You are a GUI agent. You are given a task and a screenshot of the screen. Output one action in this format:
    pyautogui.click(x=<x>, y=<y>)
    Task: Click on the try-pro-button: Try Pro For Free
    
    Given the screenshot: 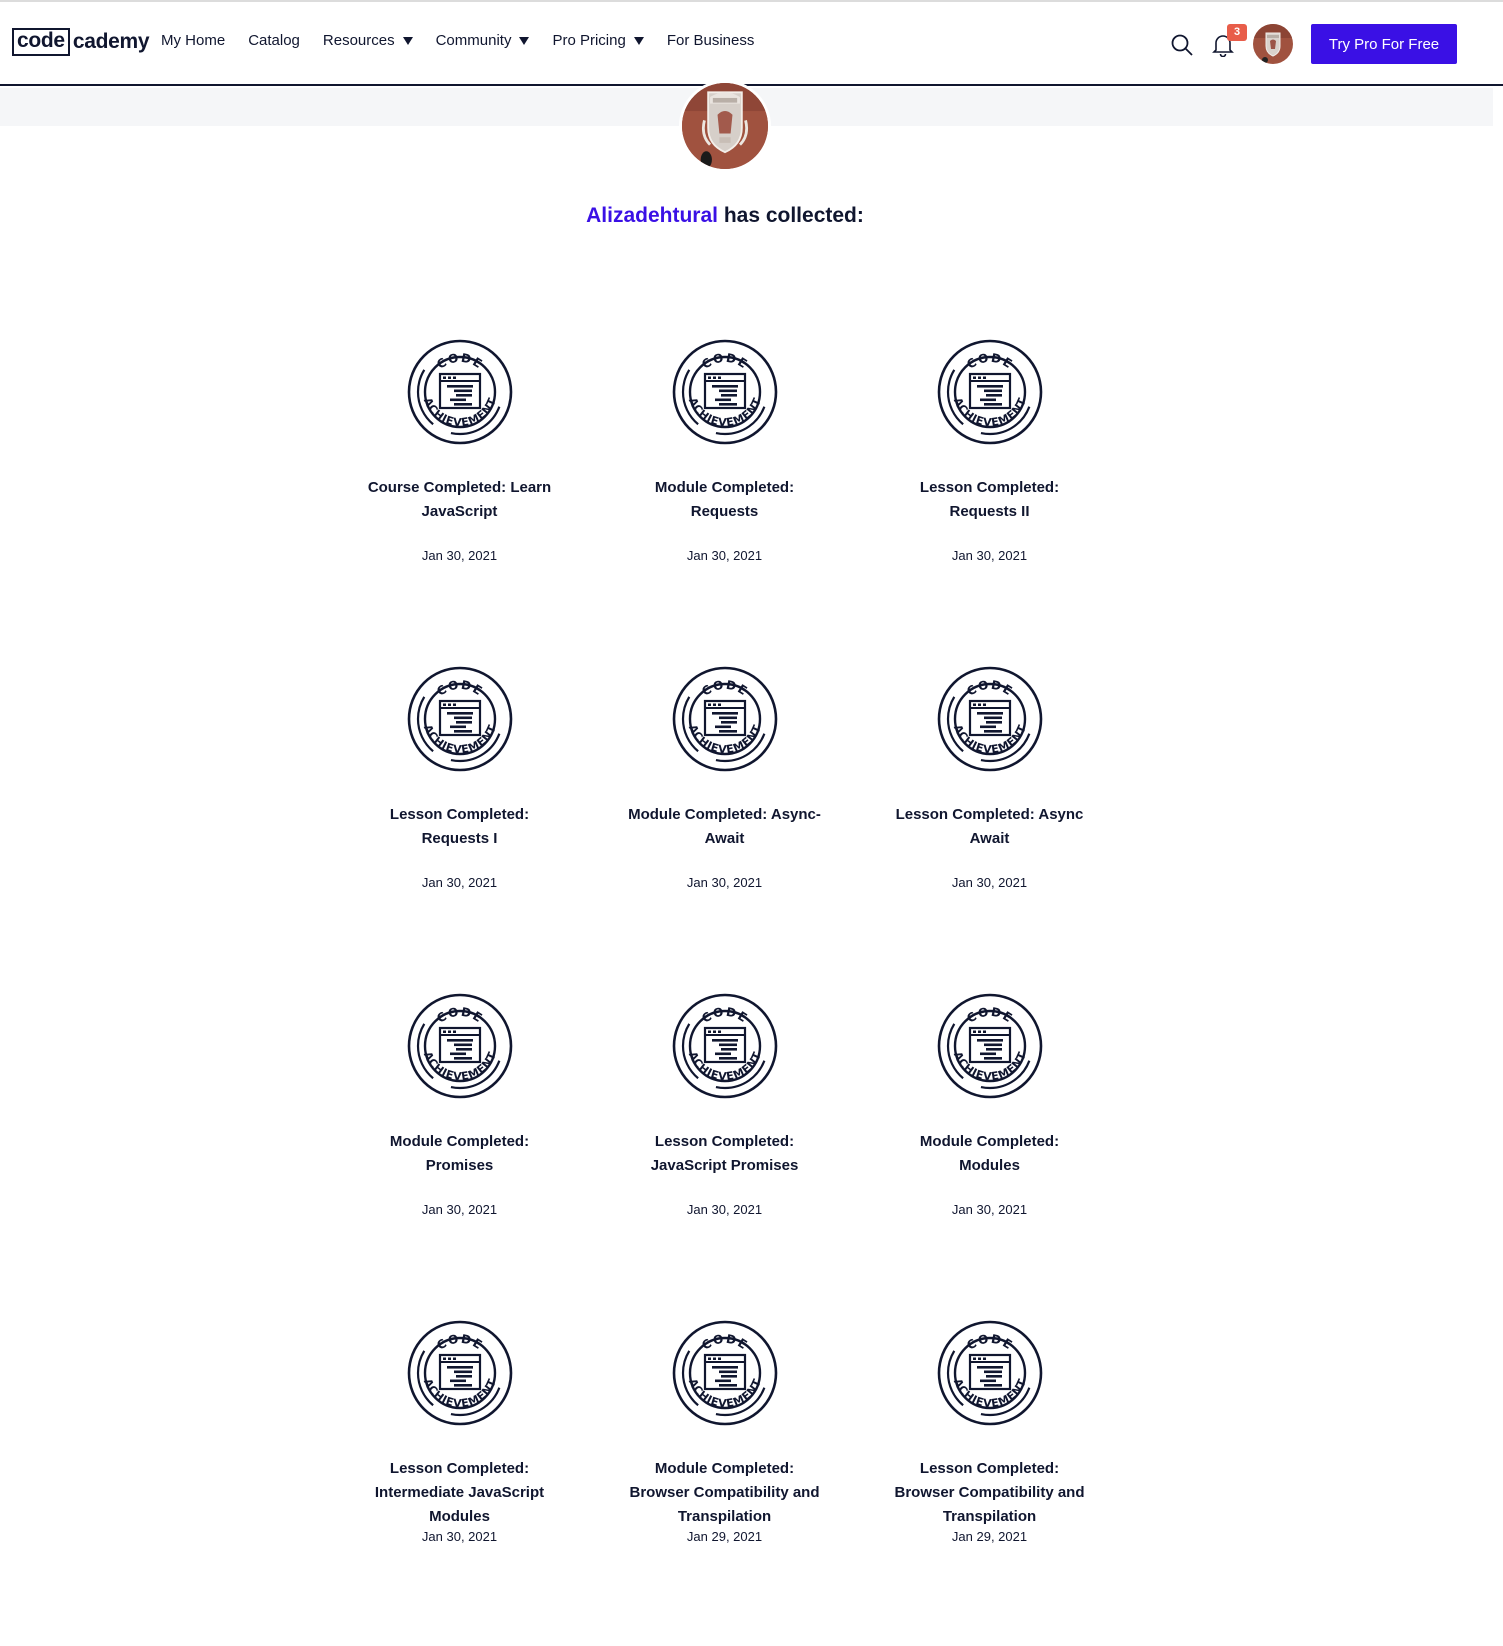 What is the action you would take?
    pyautogui.click(x=1384, y=44)
    